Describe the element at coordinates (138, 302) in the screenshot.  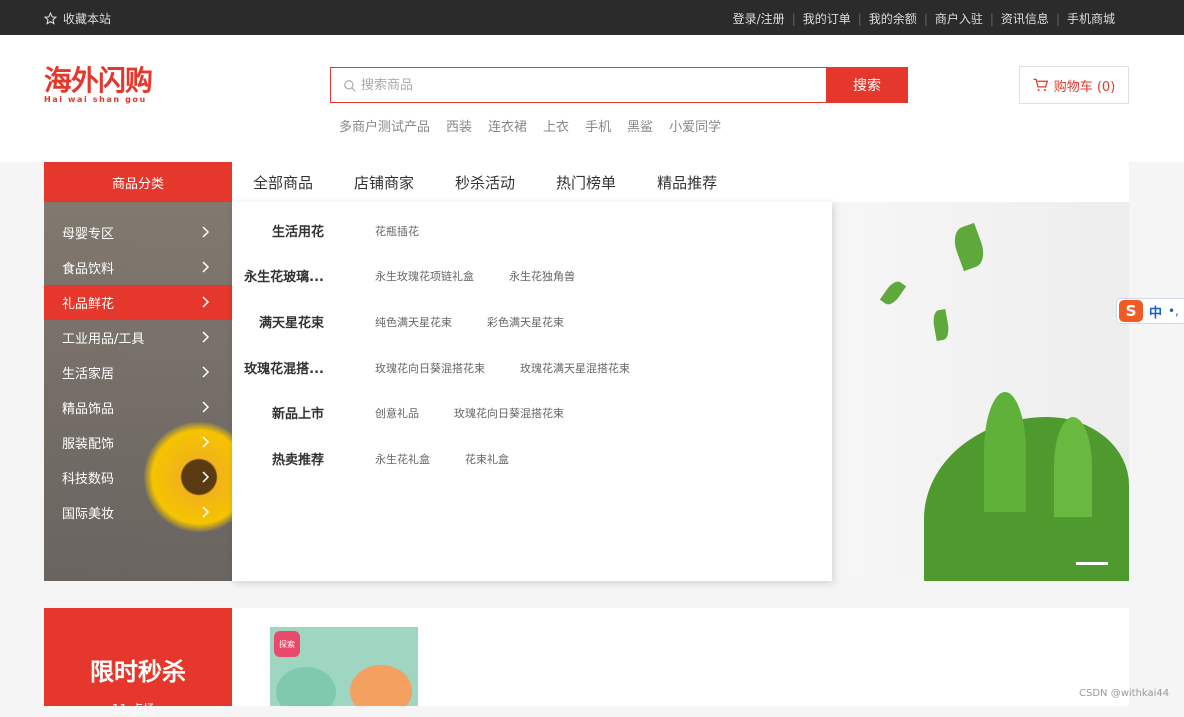
I see `category-item-active: 礼品鲜花` at that location.